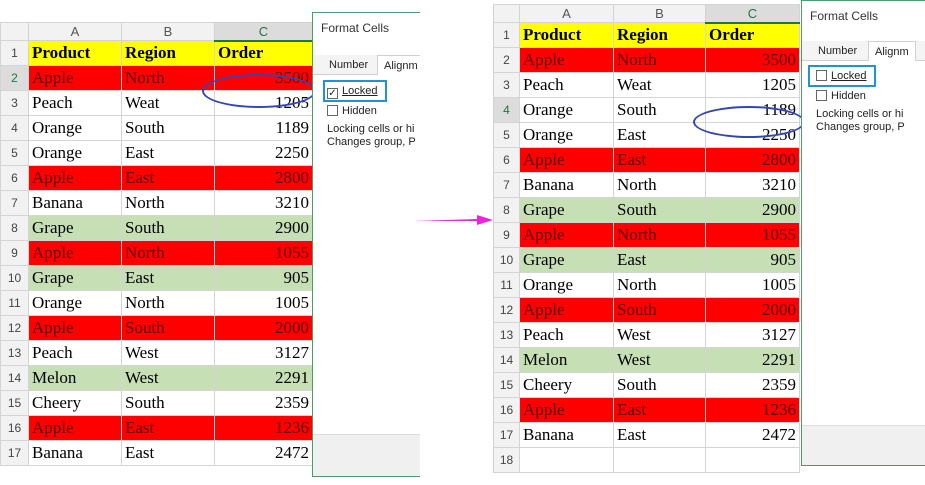  Describe the element at coordinates (506, 210) in the screenshot. I see `row-number: 8` at that location.